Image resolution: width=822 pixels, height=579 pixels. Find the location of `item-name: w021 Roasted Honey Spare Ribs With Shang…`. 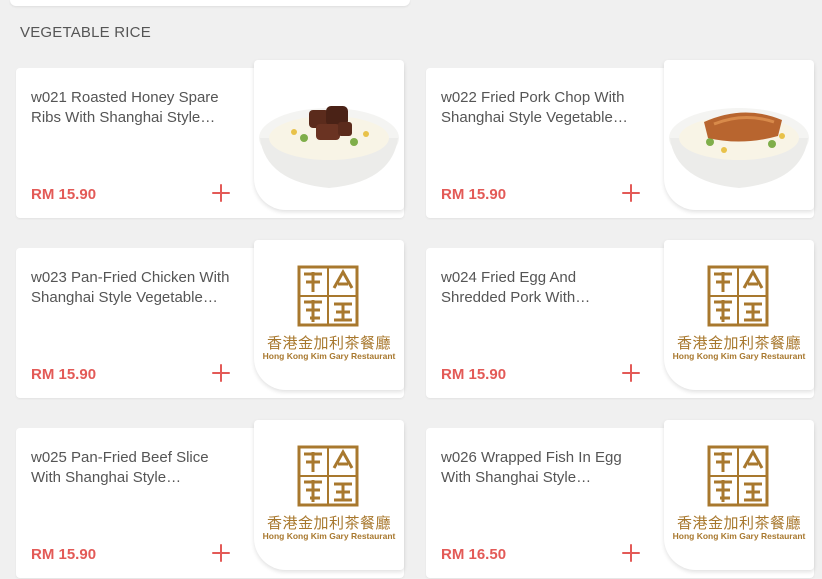

item-name: w021 Roasted Honey Spare Ribs With Shang… is located at coordinates (125, 107).